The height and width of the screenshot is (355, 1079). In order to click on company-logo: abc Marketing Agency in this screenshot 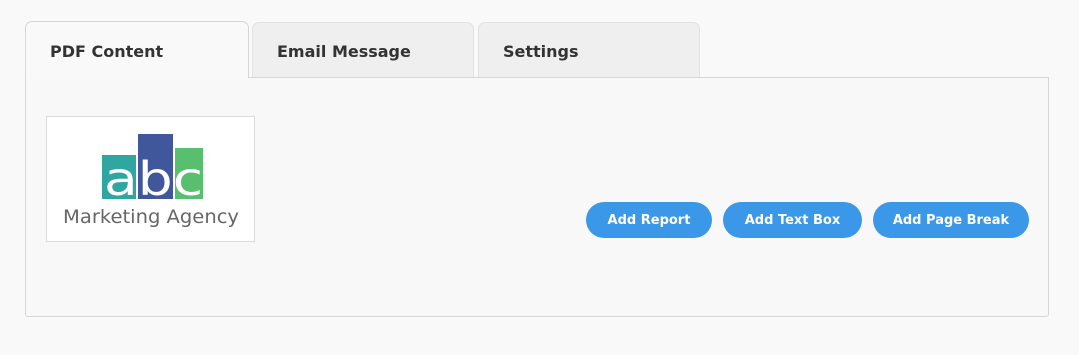, I will do `click(151, 181)`.